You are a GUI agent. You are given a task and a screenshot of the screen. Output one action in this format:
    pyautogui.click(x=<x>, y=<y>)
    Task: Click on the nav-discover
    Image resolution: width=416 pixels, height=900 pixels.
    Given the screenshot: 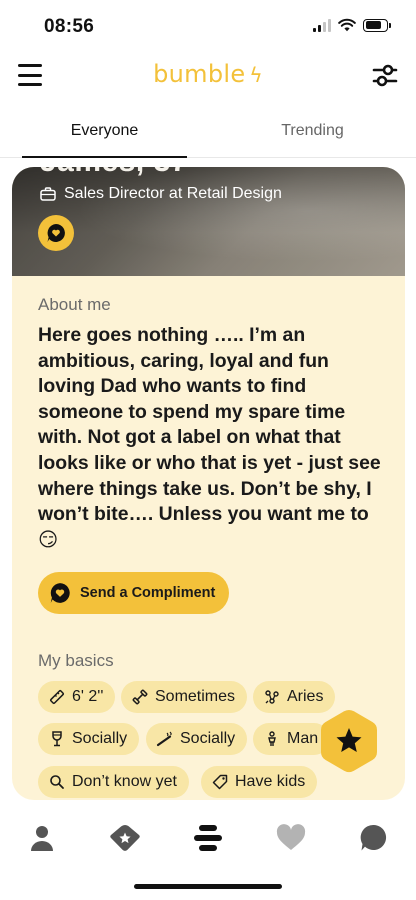 What is the action you would take?
    pyautogui.click(x=208, y=838)
    